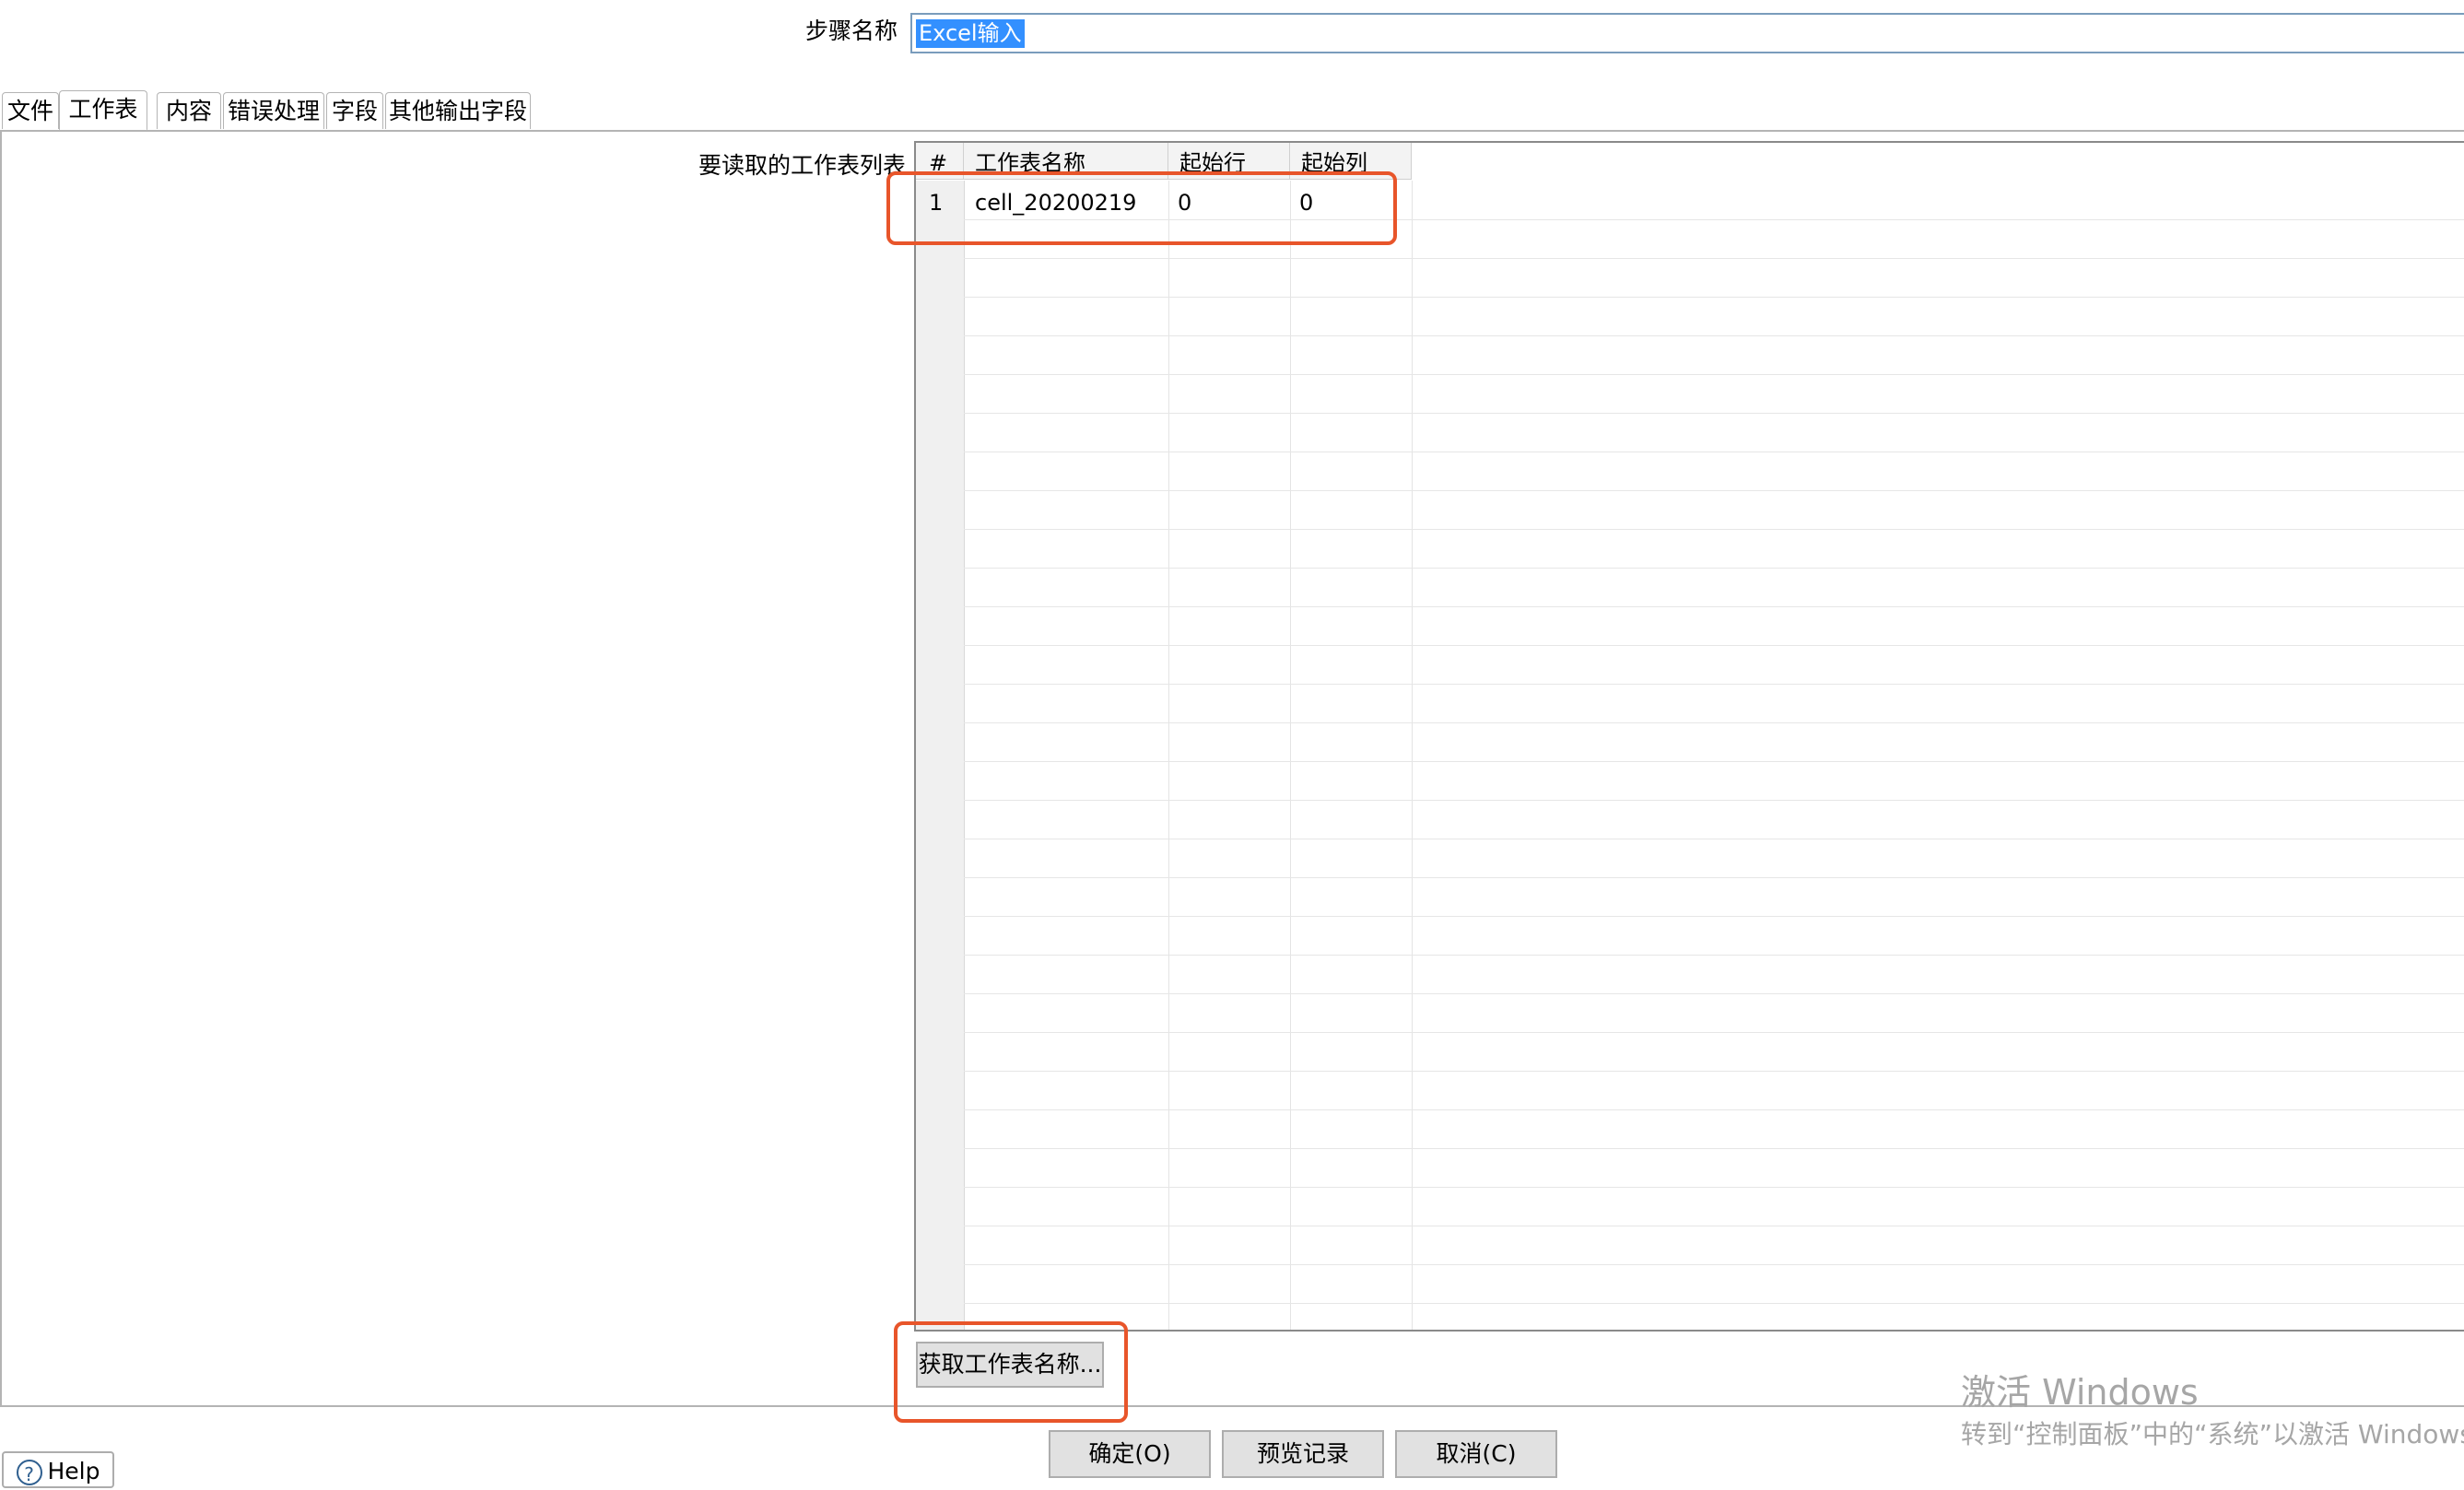 The width and height of the screenshot is (2464, 1490). Describe the element at coordinates (1141, 208) in the screenshot. I see `row-highlight-box` at that location.